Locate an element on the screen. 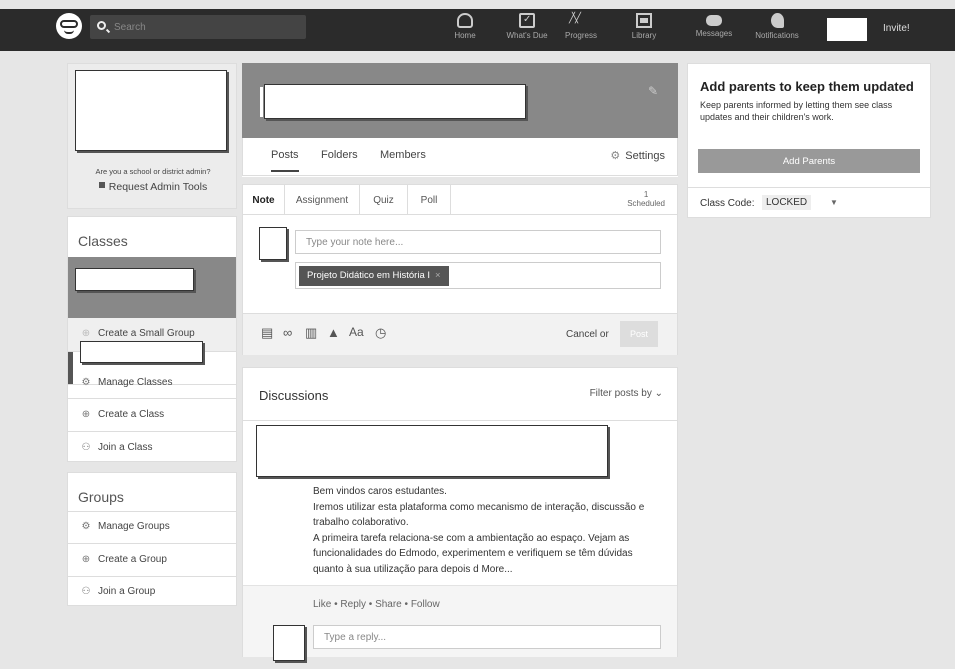  follow-link: Follow is located at coordinates (425, 604).